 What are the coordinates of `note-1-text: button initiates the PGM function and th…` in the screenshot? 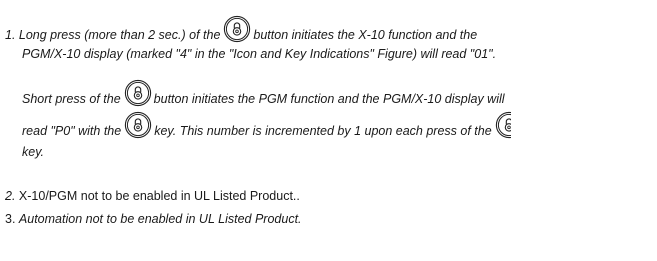 It's located at (329, 99).